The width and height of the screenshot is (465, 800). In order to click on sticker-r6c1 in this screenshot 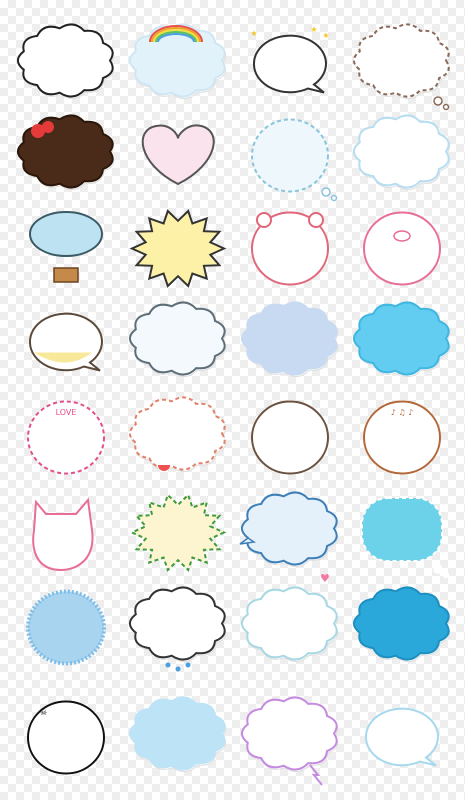, I will do `click(66, 532)`.